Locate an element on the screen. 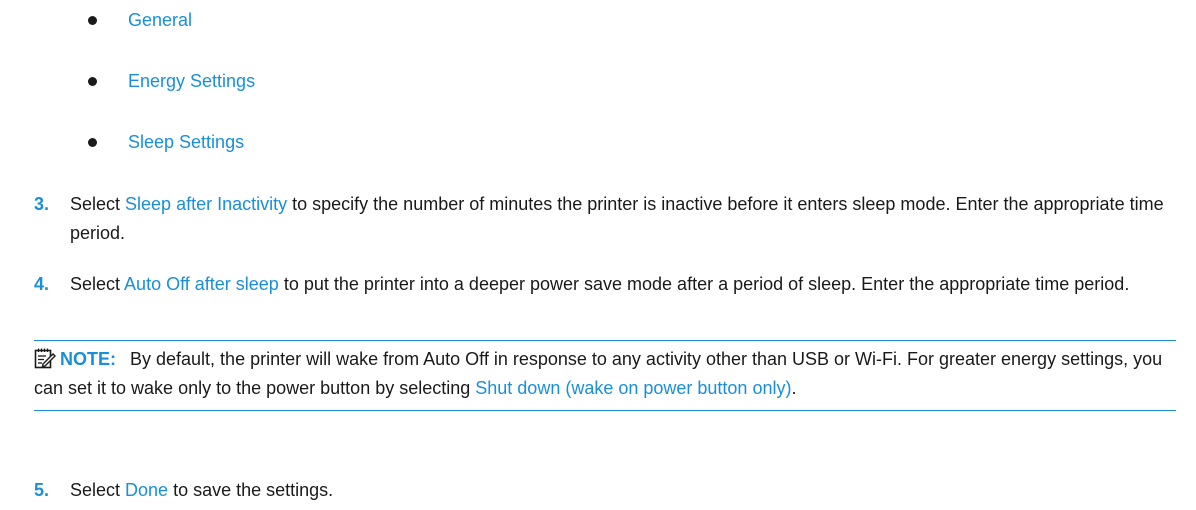  bullet-item-general: General is located at coordinates (140, 20).